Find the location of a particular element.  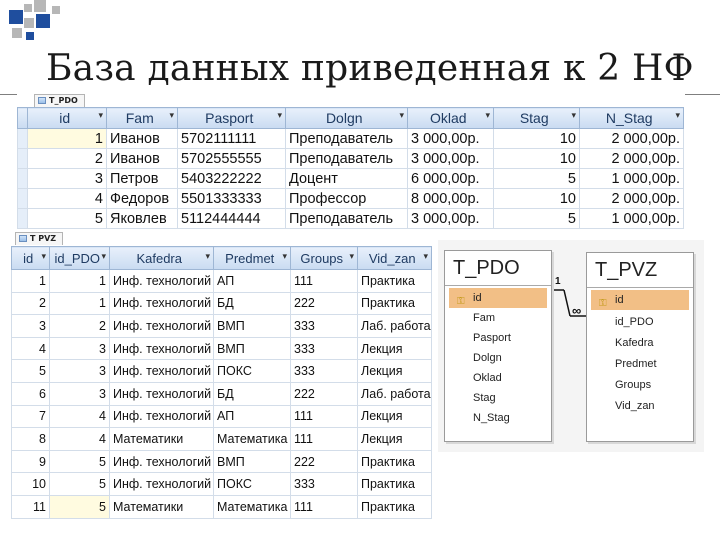

table-cell: 8 is located at coordinates (30, 439).